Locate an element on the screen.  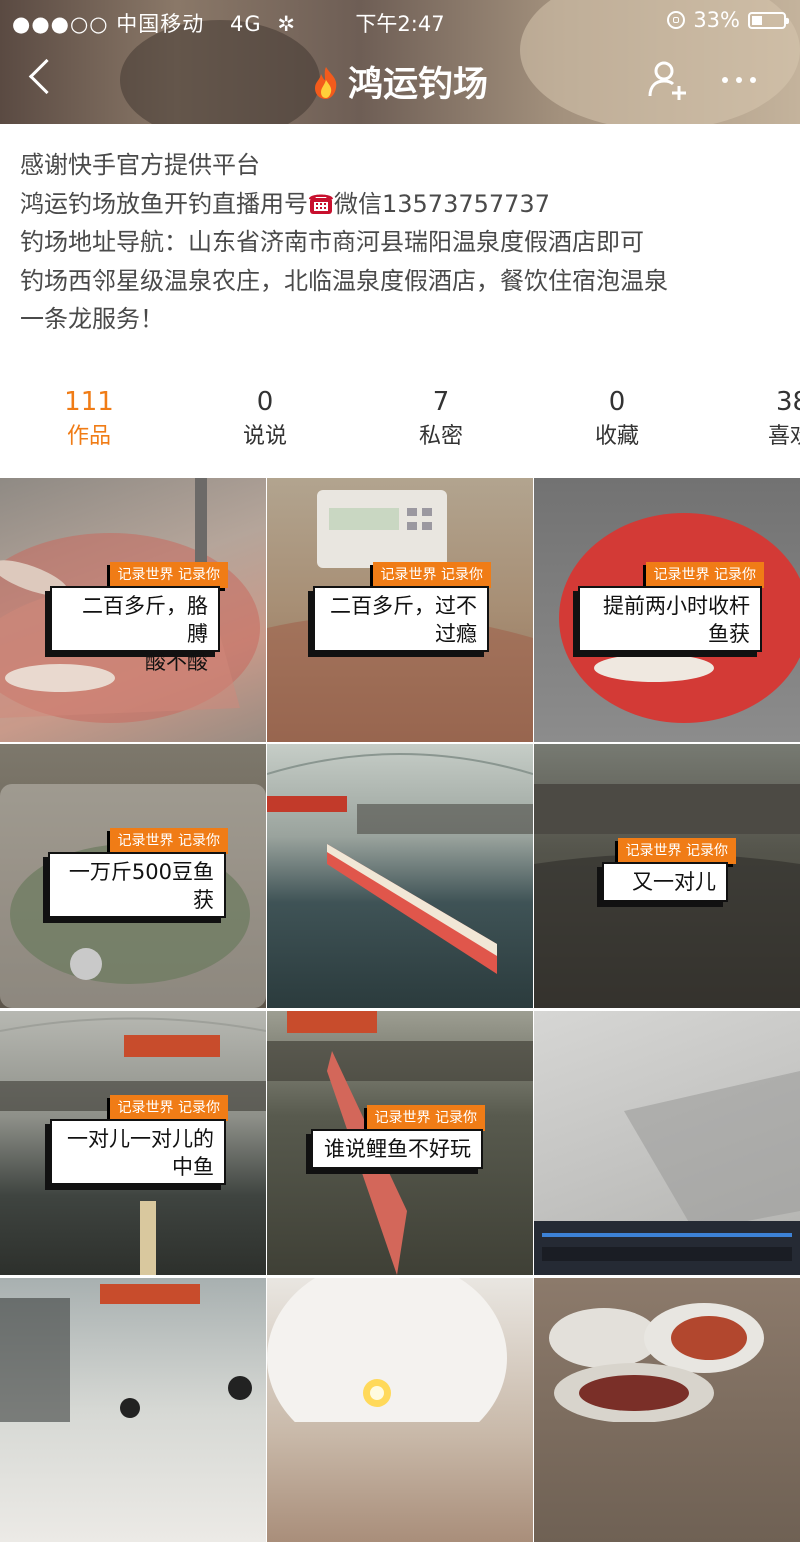
video-thumbnail: 记录世界 记录你 一万斤500豆鱼 获 is located at coordinates (133, 876).